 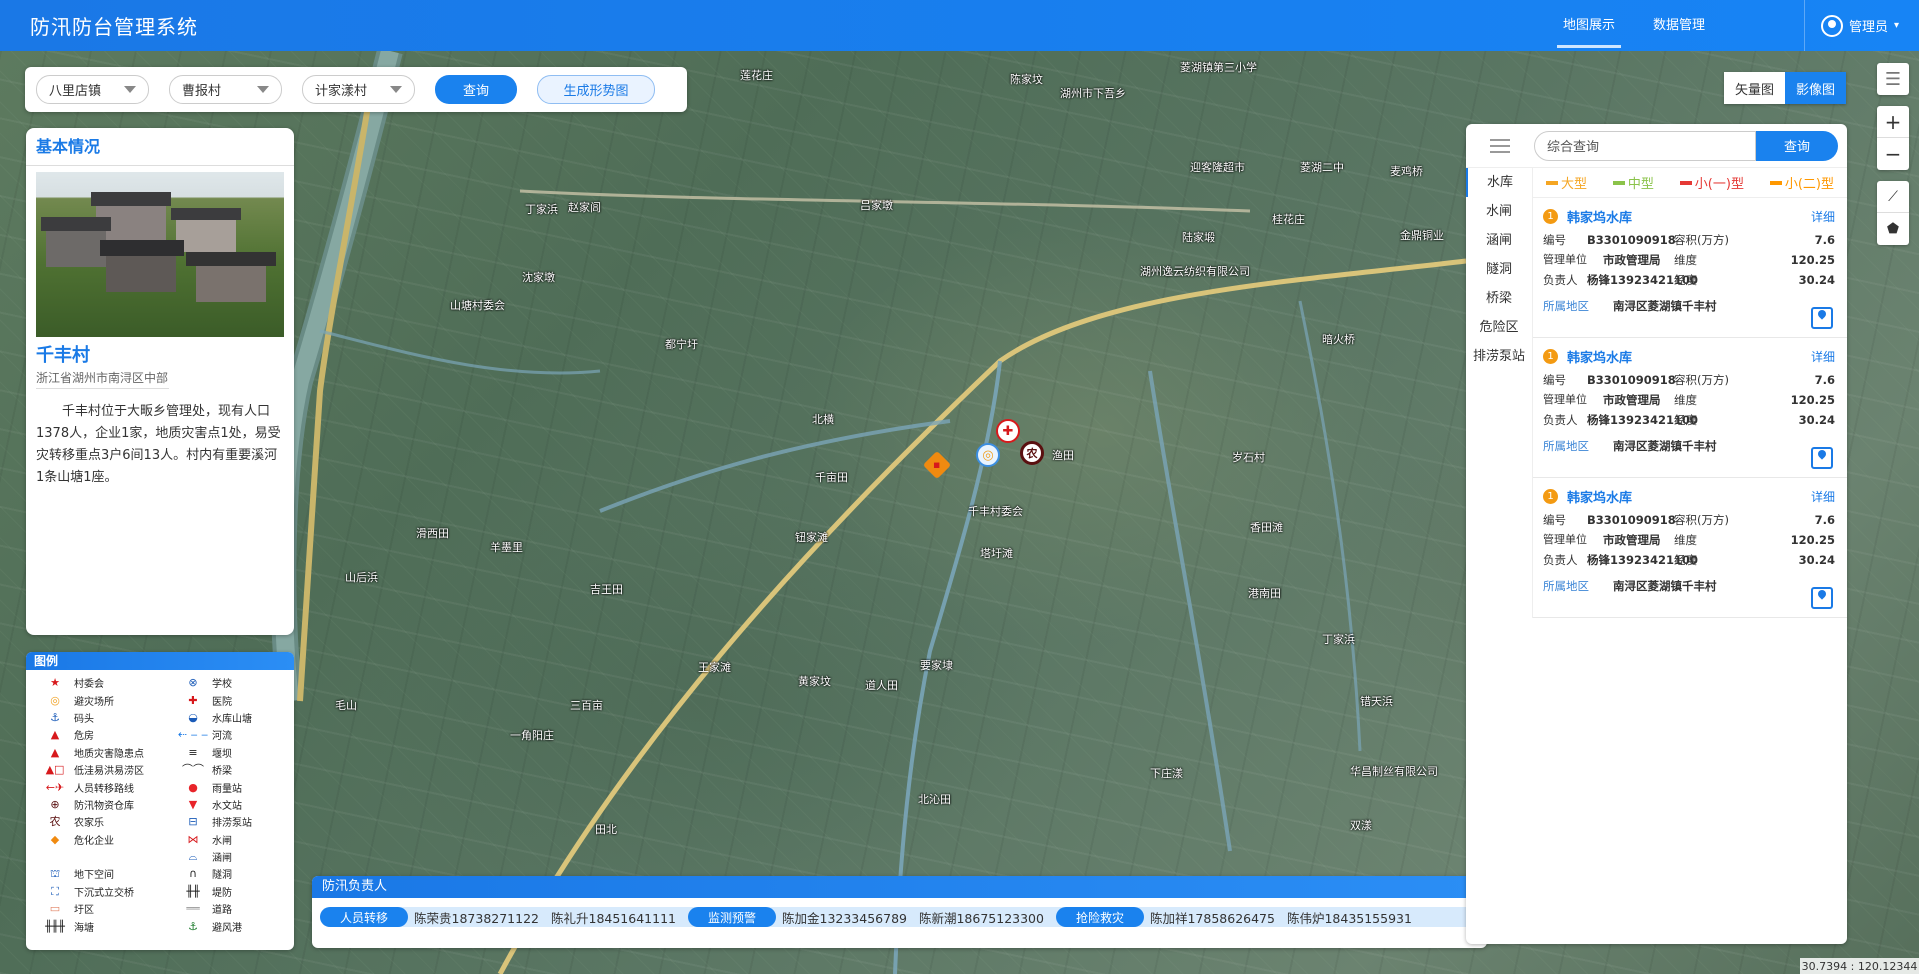 What do you see at coordinates (160, 661) in the screenshot?
I see `legend-title: 图例` at bounding box center [160, 661].